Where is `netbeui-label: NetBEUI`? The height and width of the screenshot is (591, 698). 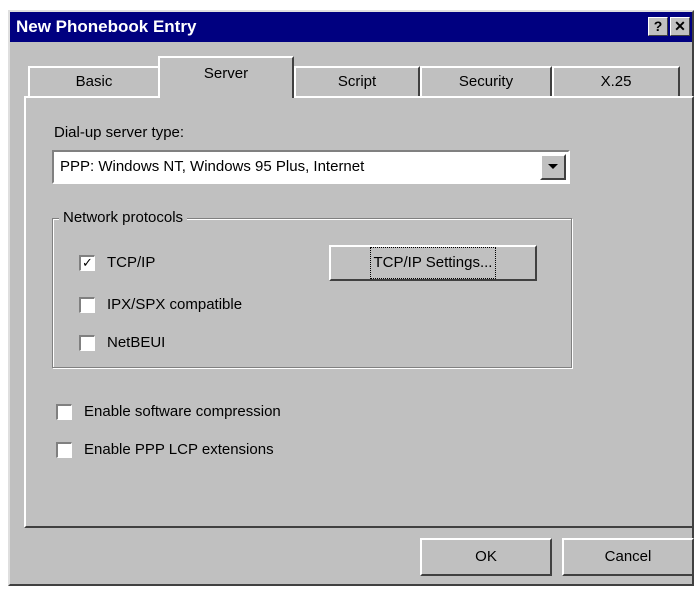
netbeui-label: NetBEUI is located at coordinates (136, 342).